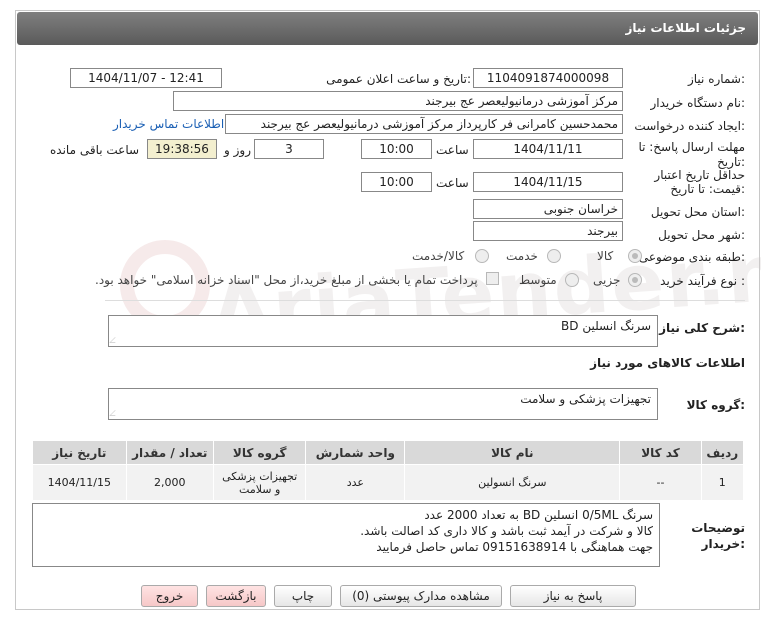  Describe the element at coordinates (355, 482) in the screenshot. I see `cell-unit: عدد` at that location.